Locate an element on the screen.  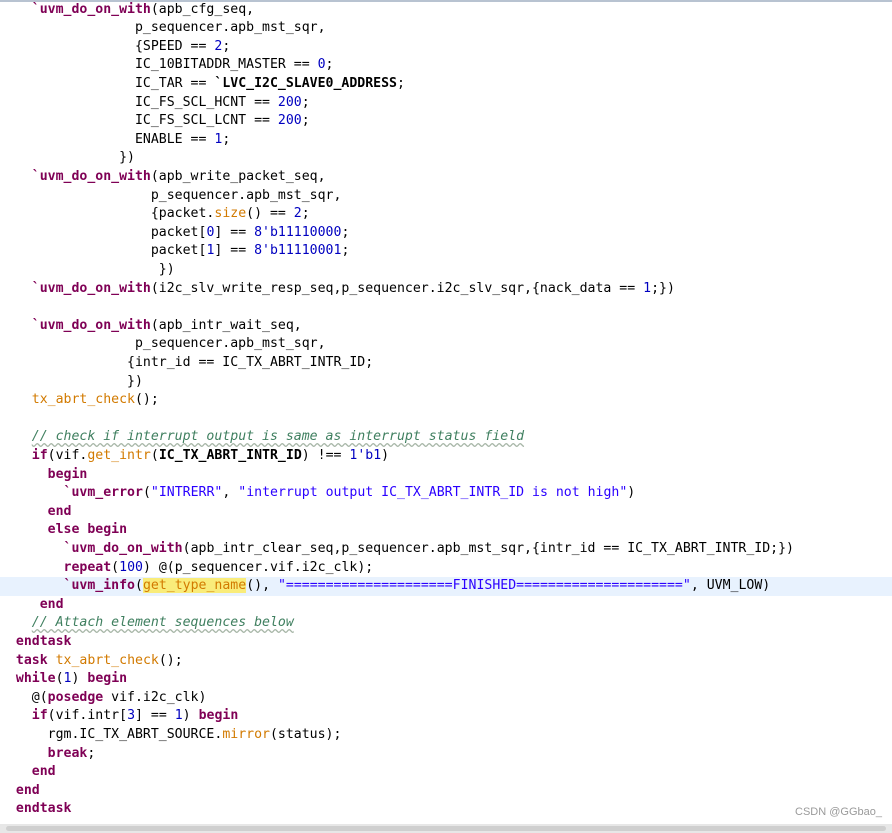
code-line: task tx_abrt_check(); is located at coordinates (446, 661).